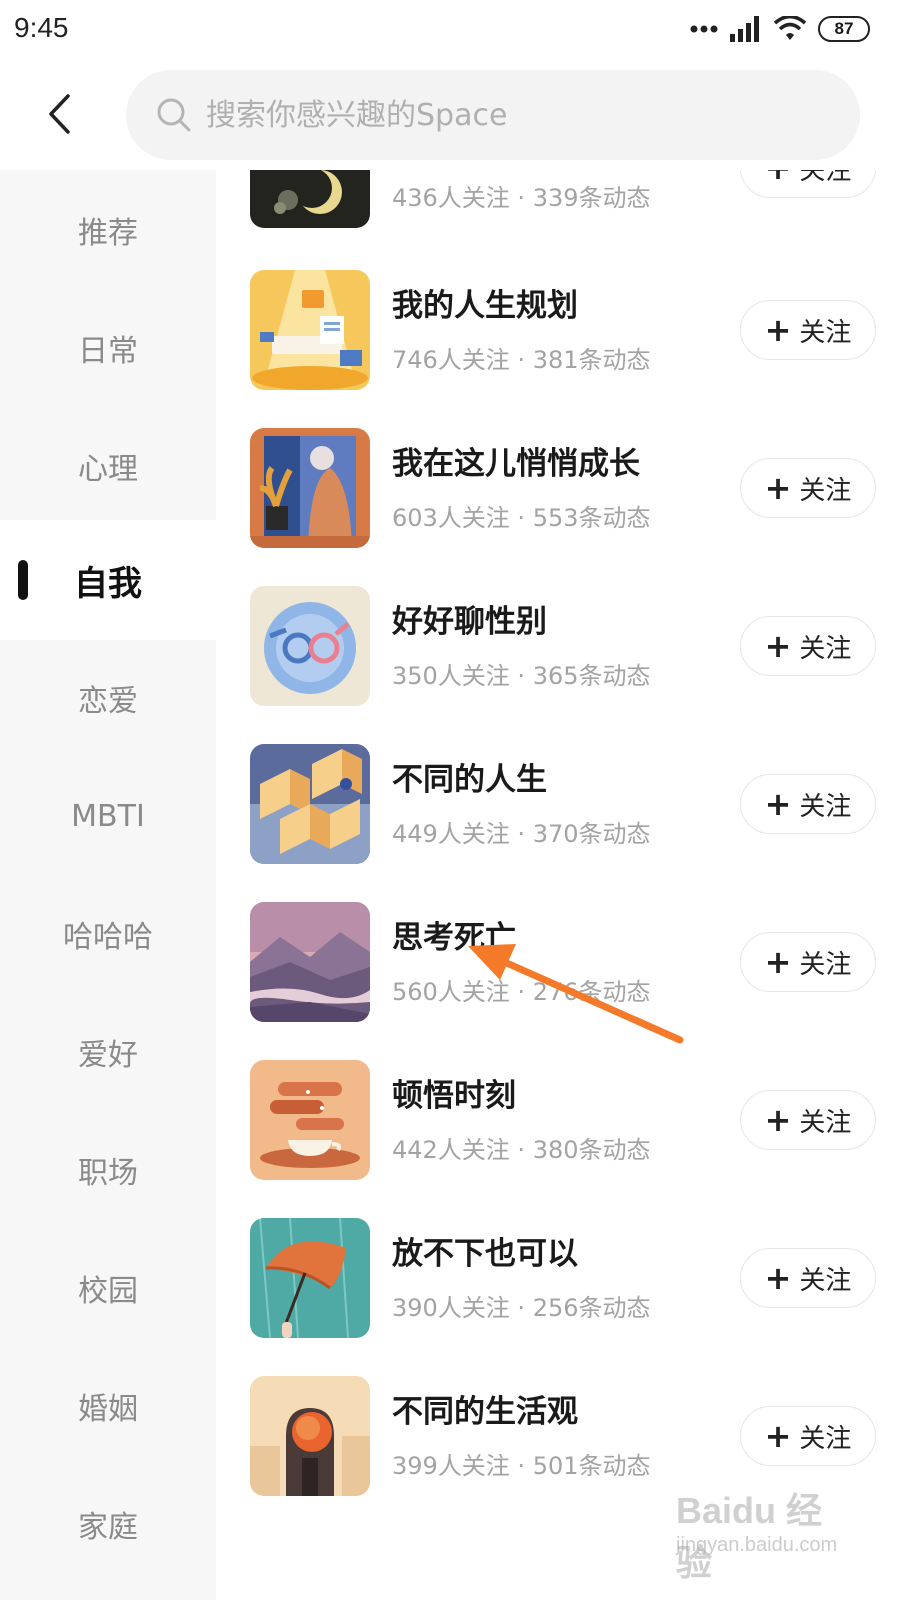  I want to click on space-stats: 560人关注 · 276条动态, so click(521, 992).